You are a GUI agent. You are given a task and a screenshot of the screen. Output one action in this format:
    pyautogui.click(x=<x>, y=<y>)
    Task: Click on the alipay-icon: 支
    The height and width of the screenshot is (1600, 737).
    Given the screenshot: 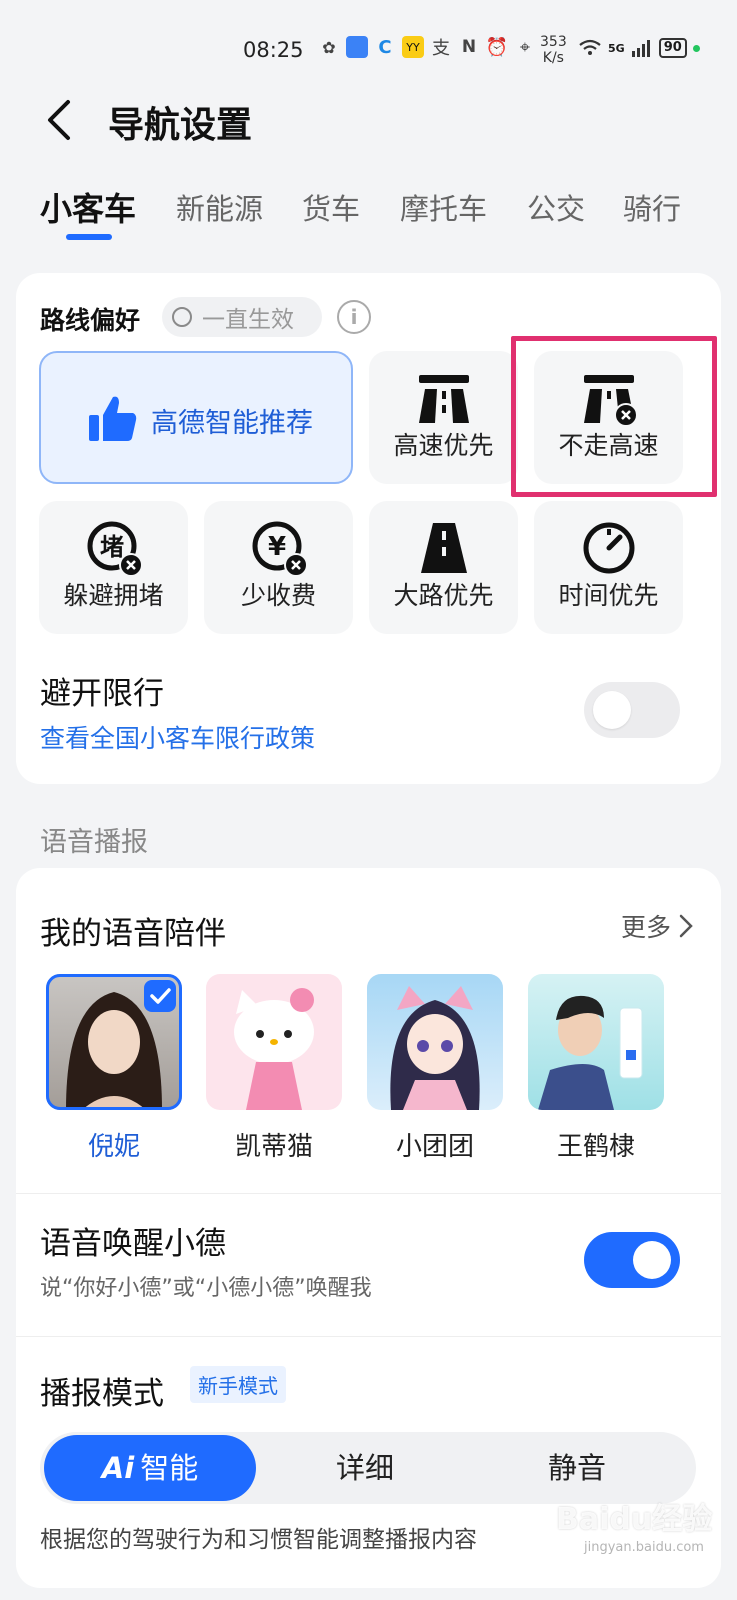 What is the action you would take?
    pyautogui.click(x=441, y=48)
    